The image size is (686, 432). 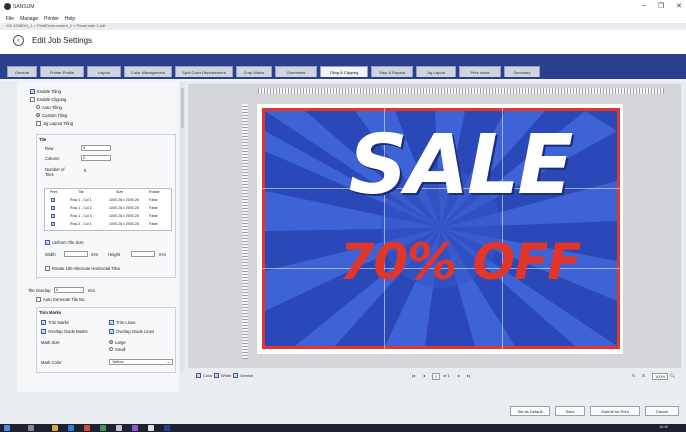 I want to click on mail-icon, so click(x=71, y=428).